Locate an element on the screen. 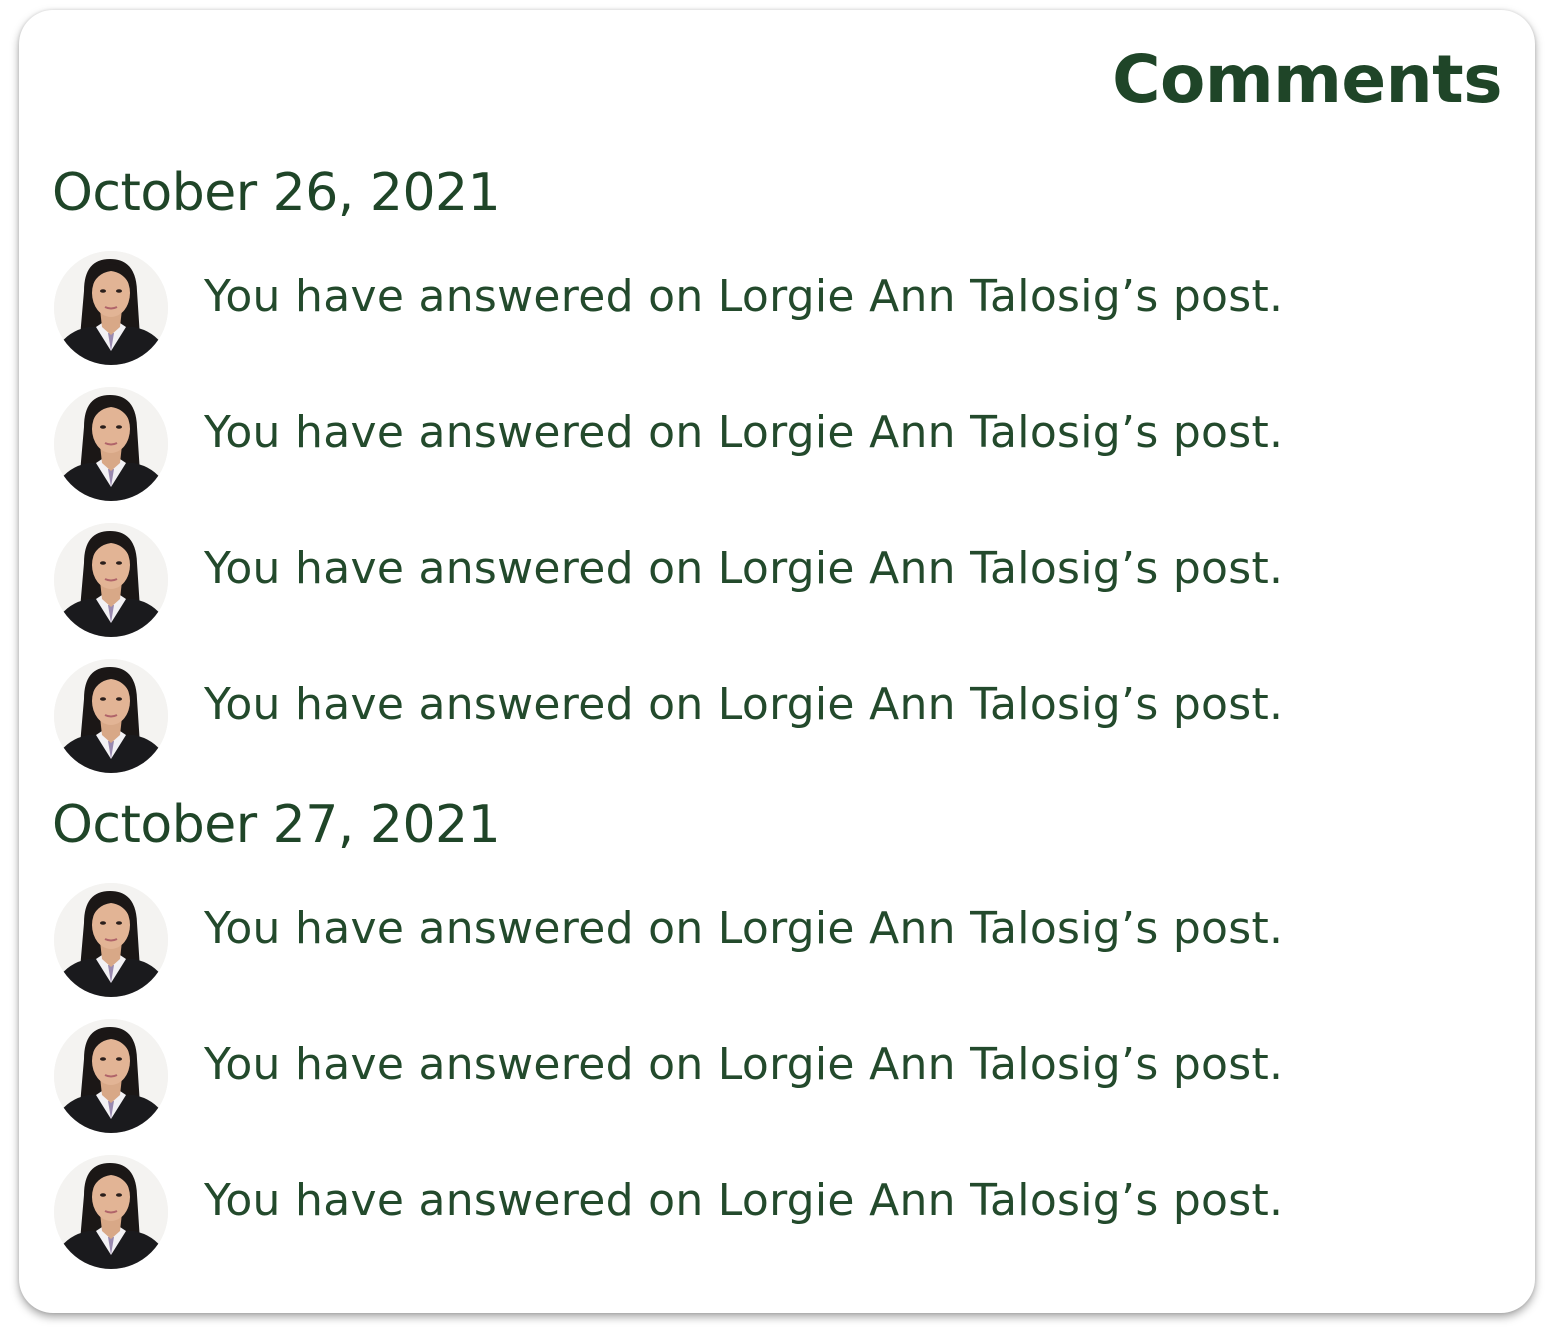 Image resolution: width=1549 pixels, height=1343 pixels. page-title: Comments is located at coordinates (1307, 79).